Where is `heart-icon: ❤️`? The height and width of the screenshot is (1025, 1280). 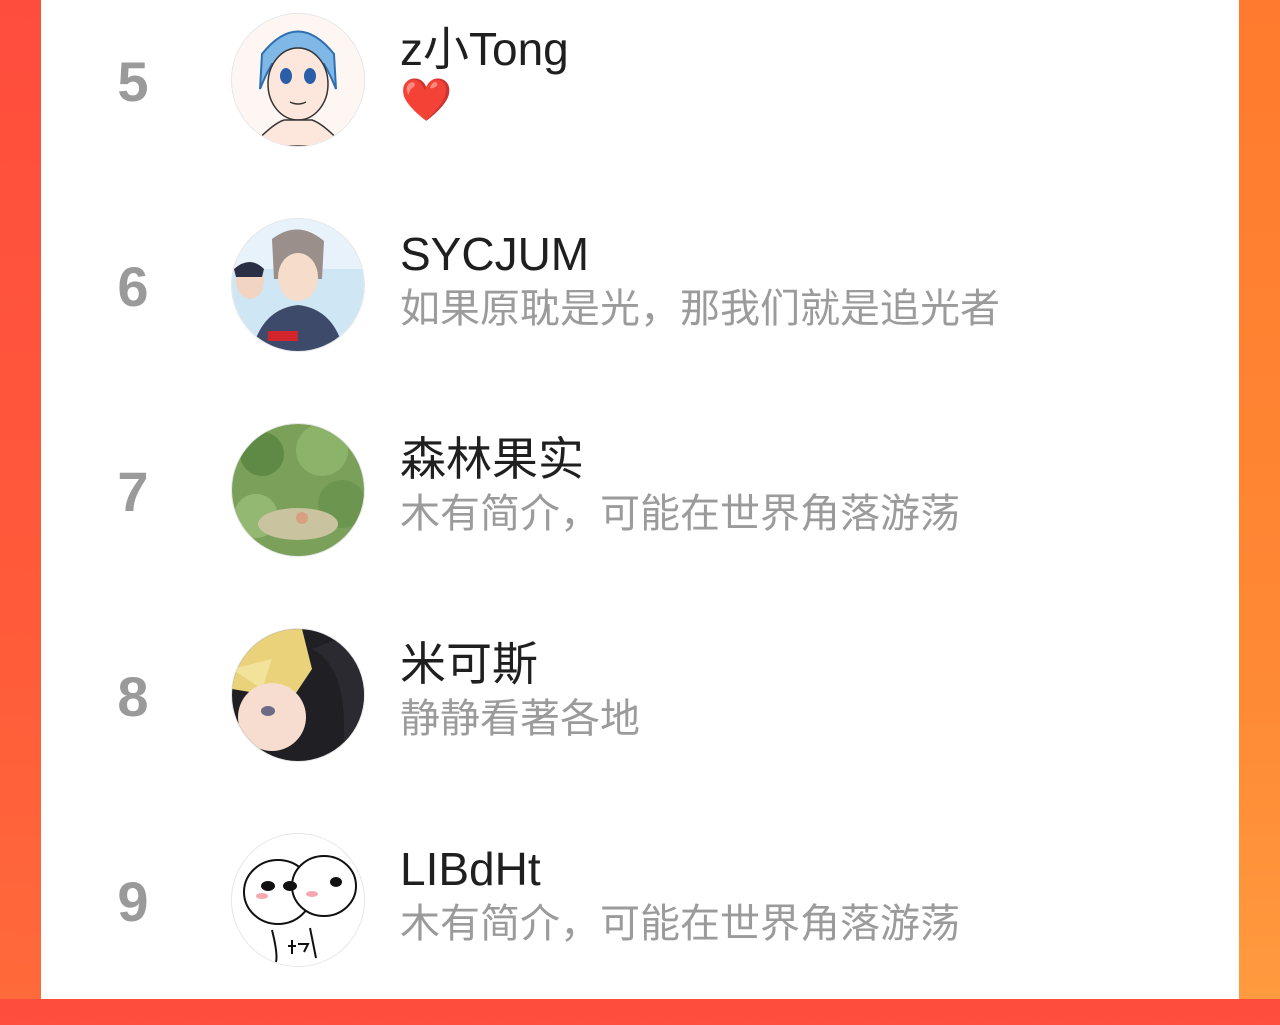 heart-icon: ❤️ is located at coordinates (426, 99).